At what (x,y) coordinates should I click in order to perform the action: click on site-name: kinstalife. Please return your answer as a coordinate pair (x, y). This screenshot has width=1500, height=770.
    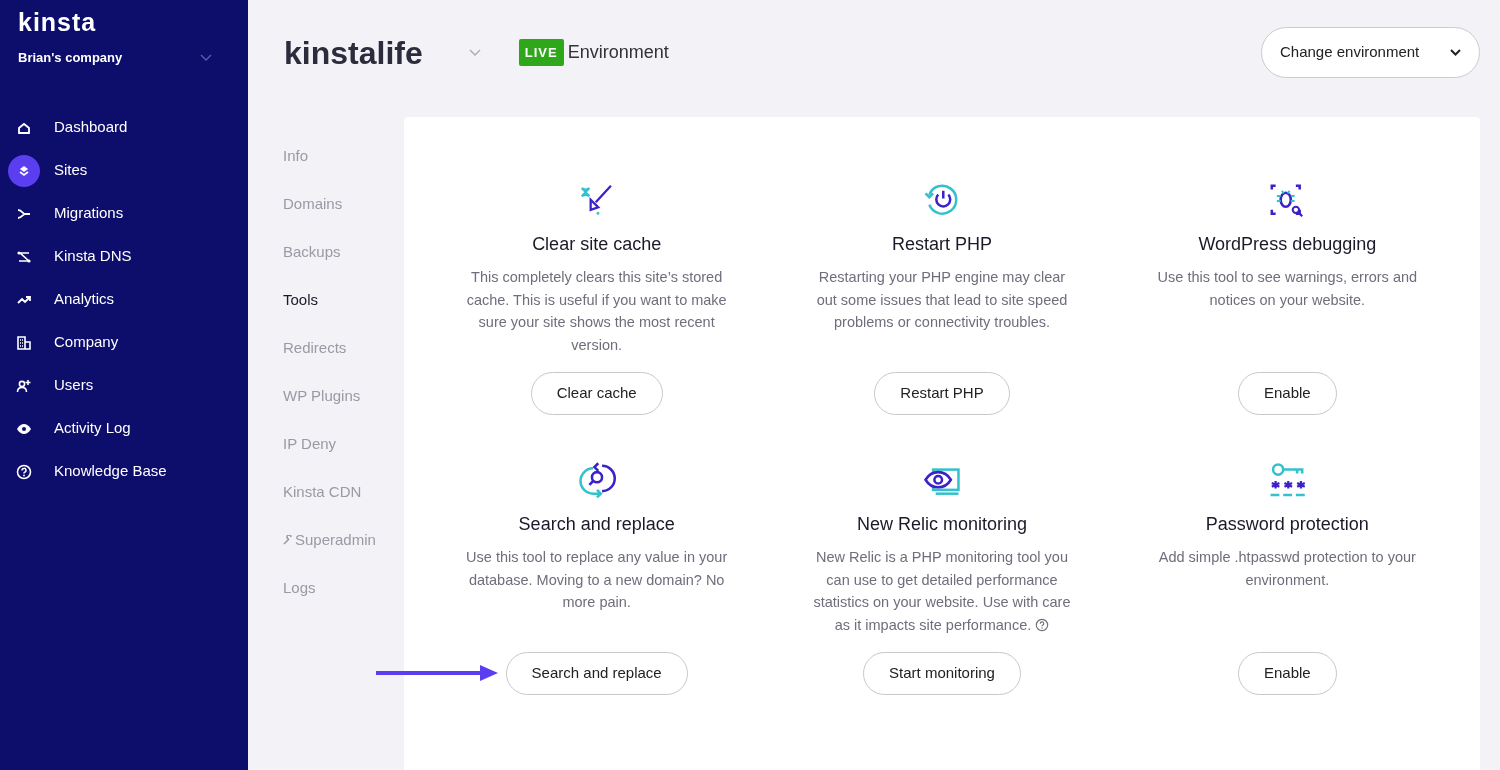
    Looking at the image, I should click on (353, 53).